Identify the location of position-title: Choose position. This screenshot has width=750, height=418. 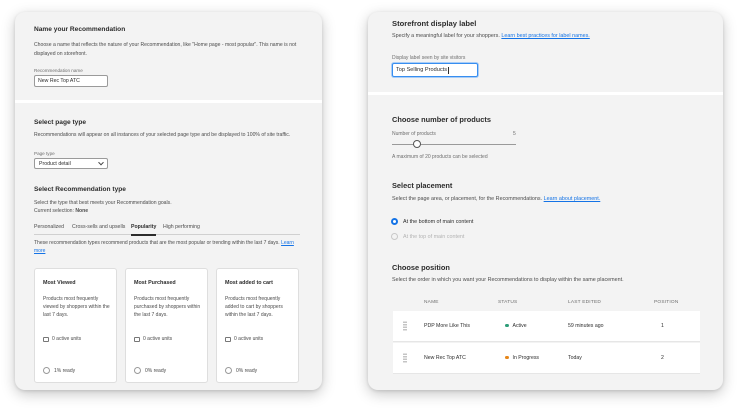
(421, 267).